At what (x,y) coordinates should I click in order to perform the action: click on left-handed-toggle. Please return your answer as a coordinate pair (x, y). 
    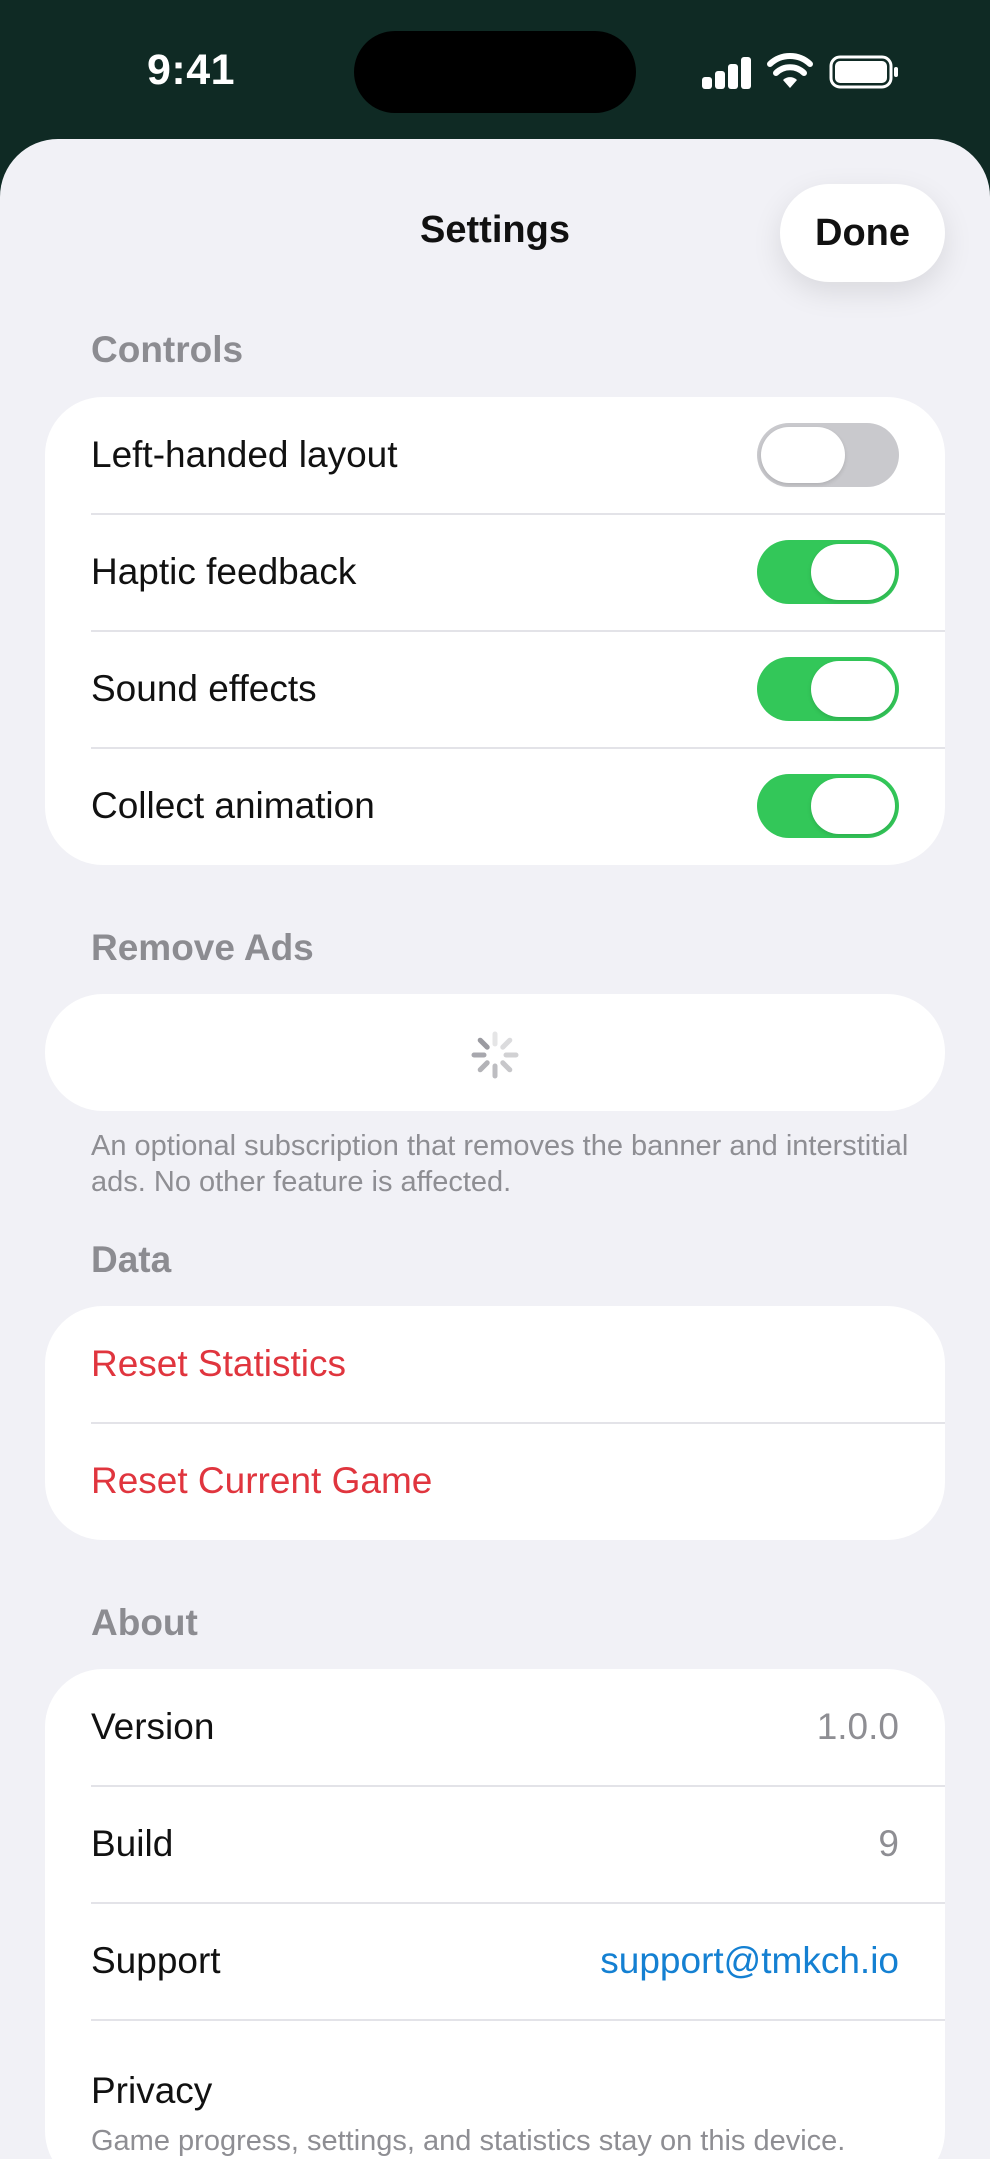
    Looking at the image, I should click on (828, 455).